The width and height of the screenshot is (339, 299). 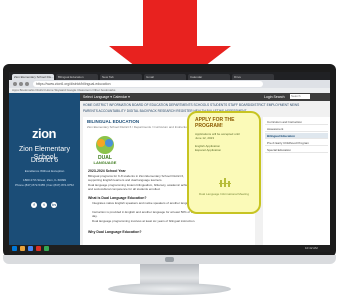 What do you see at coordinates (106, 97) in the screenshot?
I see `language-calendar-selectors: Select Language ▾ Calendar ▾` at bounding box center [106, 97].